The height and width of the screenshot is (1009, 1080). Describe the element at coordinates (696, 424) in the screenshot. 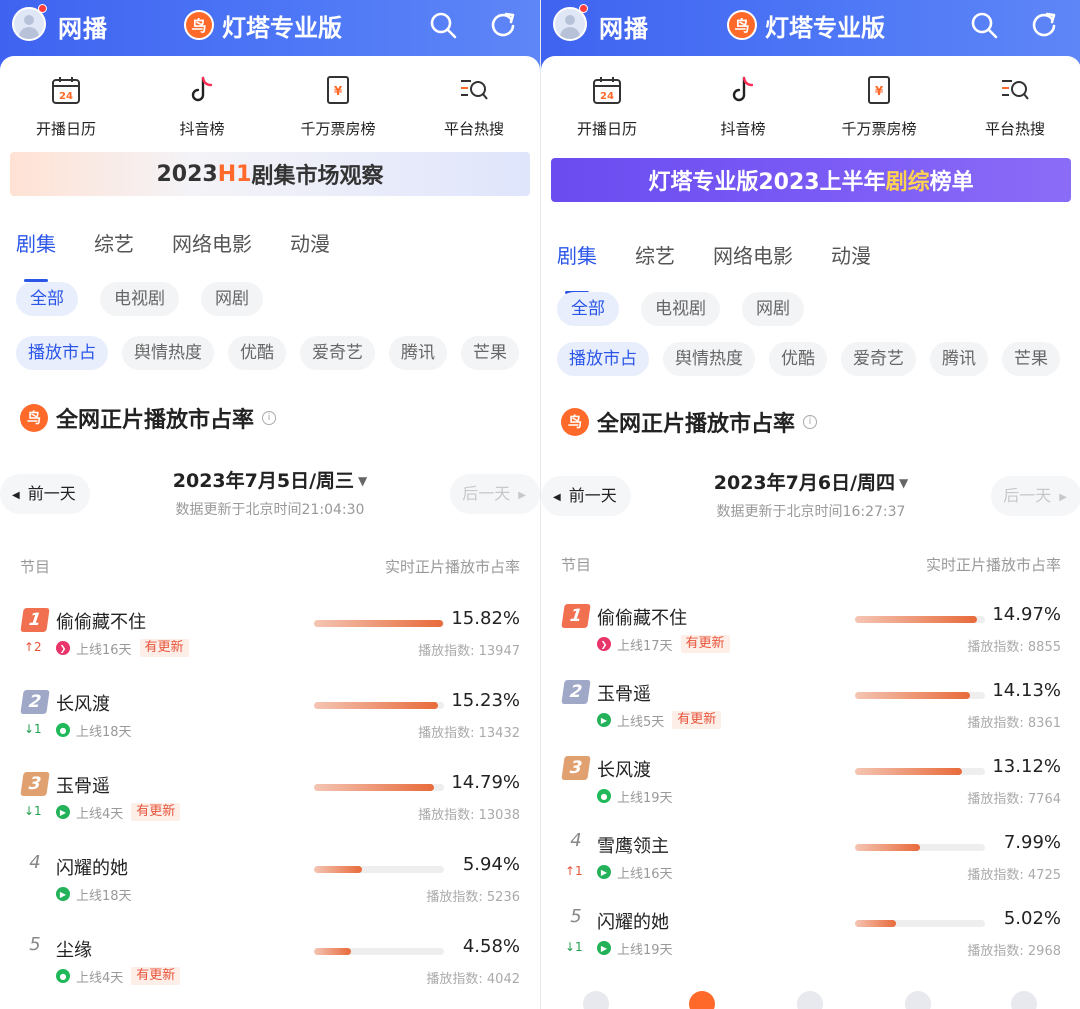

I see `section-title-text: 全网正片播放市占率` at that location.